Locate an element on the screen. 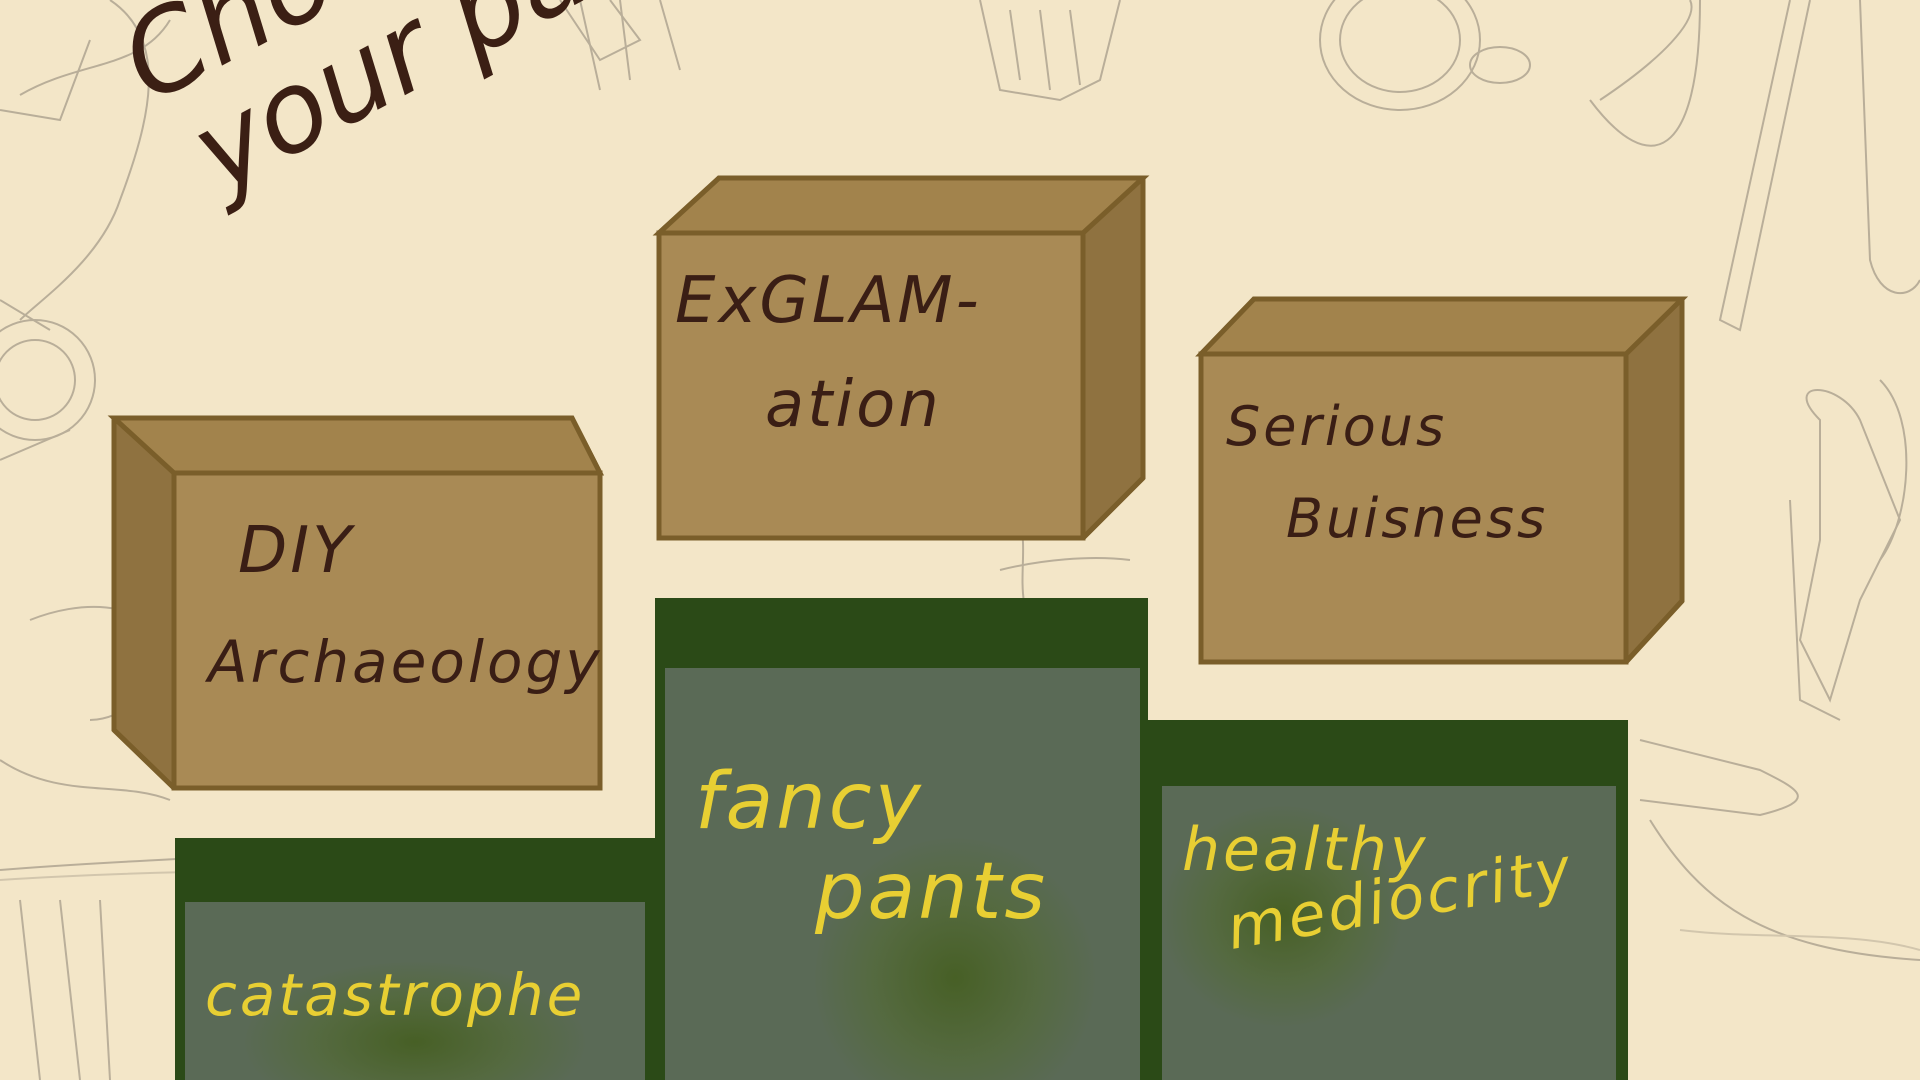  podium-catastrophe: catastrophe is located at coordinates (419, 959).